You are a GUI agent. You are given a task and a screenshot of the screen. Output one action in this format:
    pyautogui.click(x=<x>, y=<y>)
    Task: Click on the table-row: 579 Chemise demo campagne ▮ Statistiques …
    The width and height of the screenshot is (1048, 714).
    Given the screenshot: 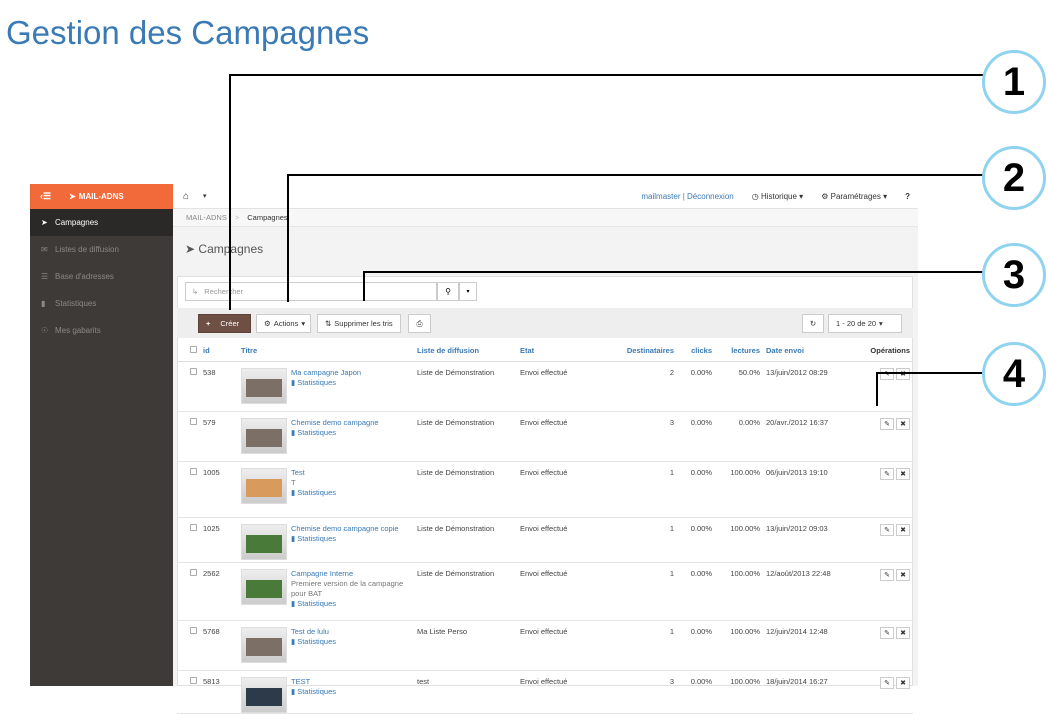 What is the action you would take?
    pyautogui.click(x=545, y=436)
    